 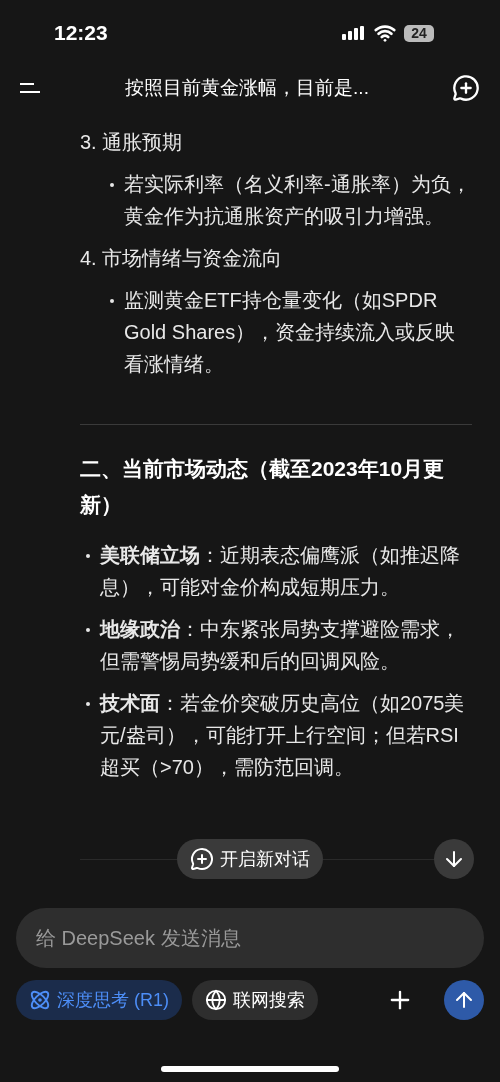 What do you see at coordinates (419, 33) in the screenshot?
I see `battery-indicator: 24` at bounding box center [419, 33].